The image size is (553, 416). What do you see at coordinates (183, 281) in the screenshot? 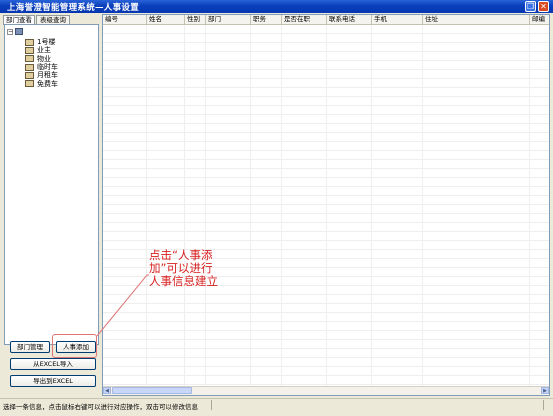
I see `callout-line-3: 人事信息建立` at bounding box center [183, 281].